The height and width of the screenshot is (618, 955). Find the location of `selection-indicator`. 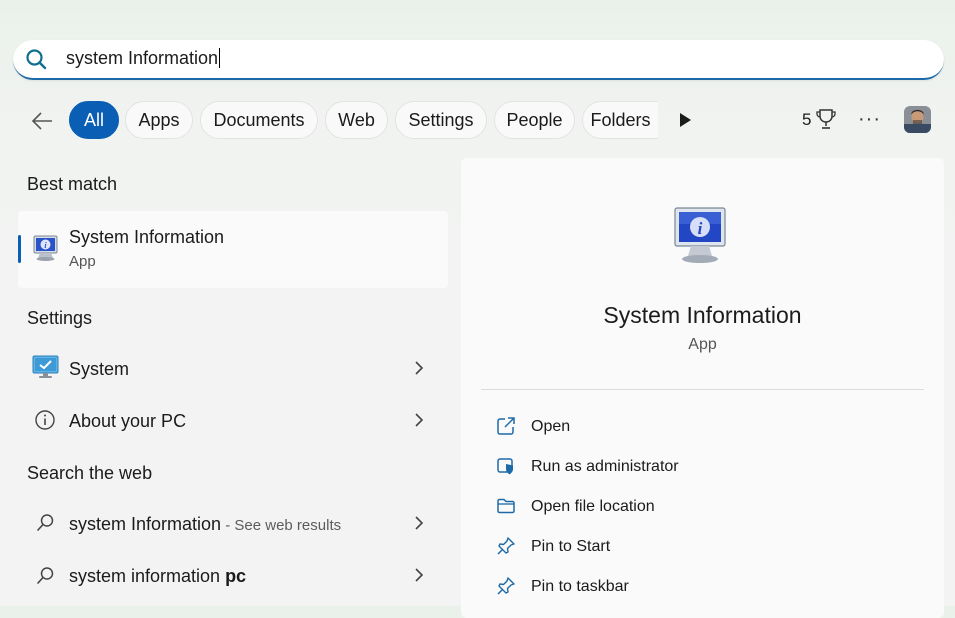

selection-indicator is located at coordinates (19, 249).